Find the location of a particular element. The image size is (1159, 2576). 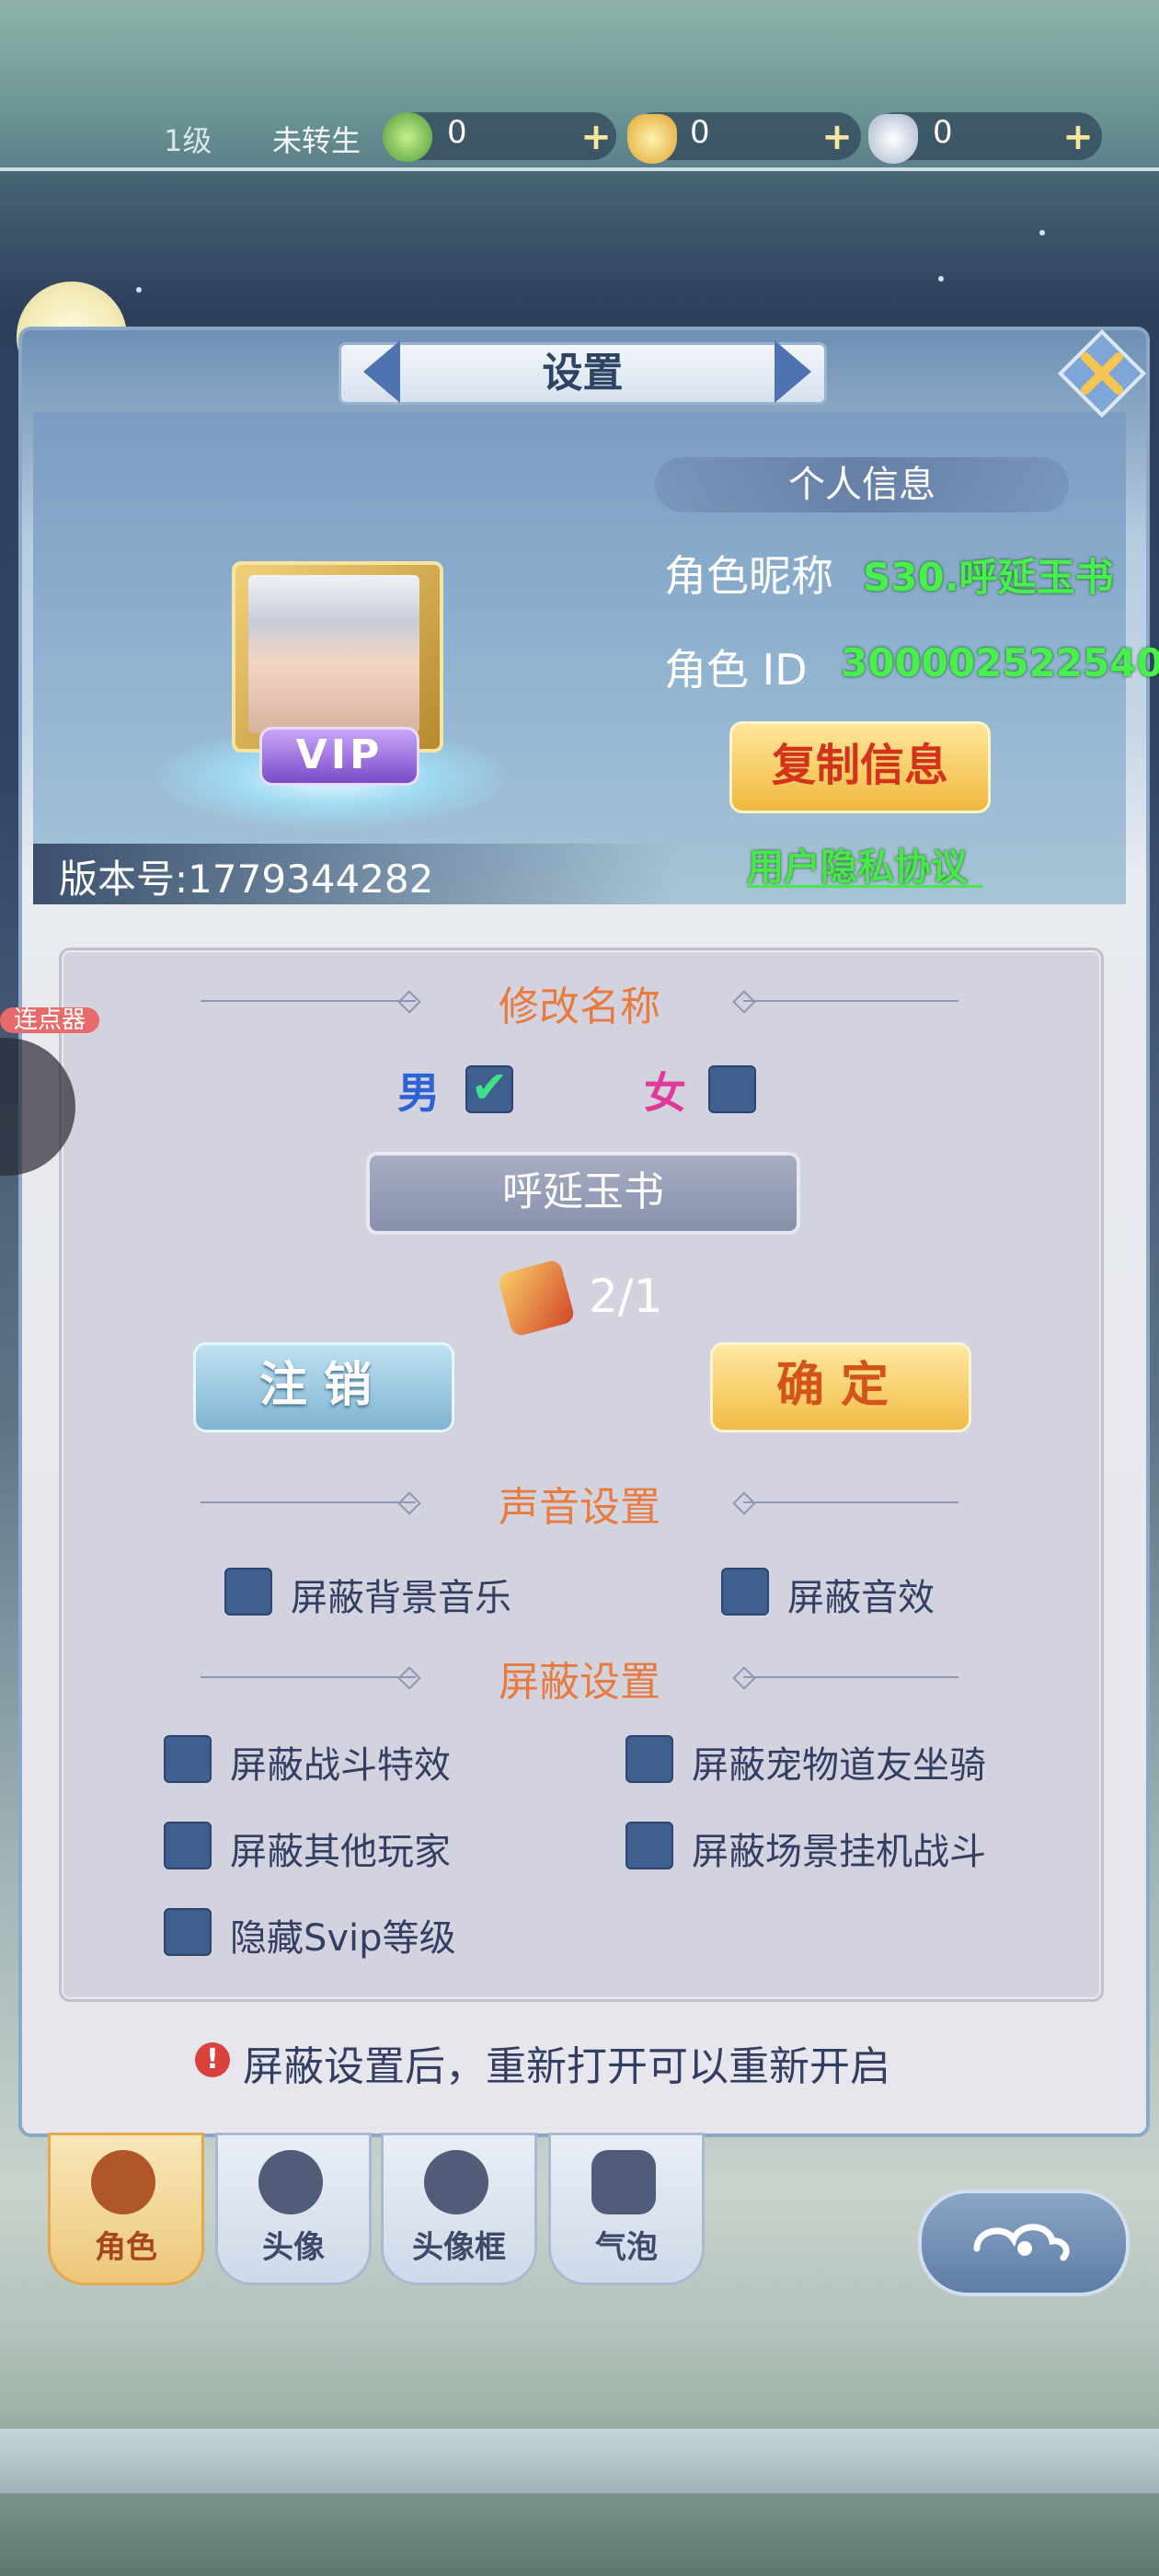

panel-title: 设置 is located at coordinates (583, 373).